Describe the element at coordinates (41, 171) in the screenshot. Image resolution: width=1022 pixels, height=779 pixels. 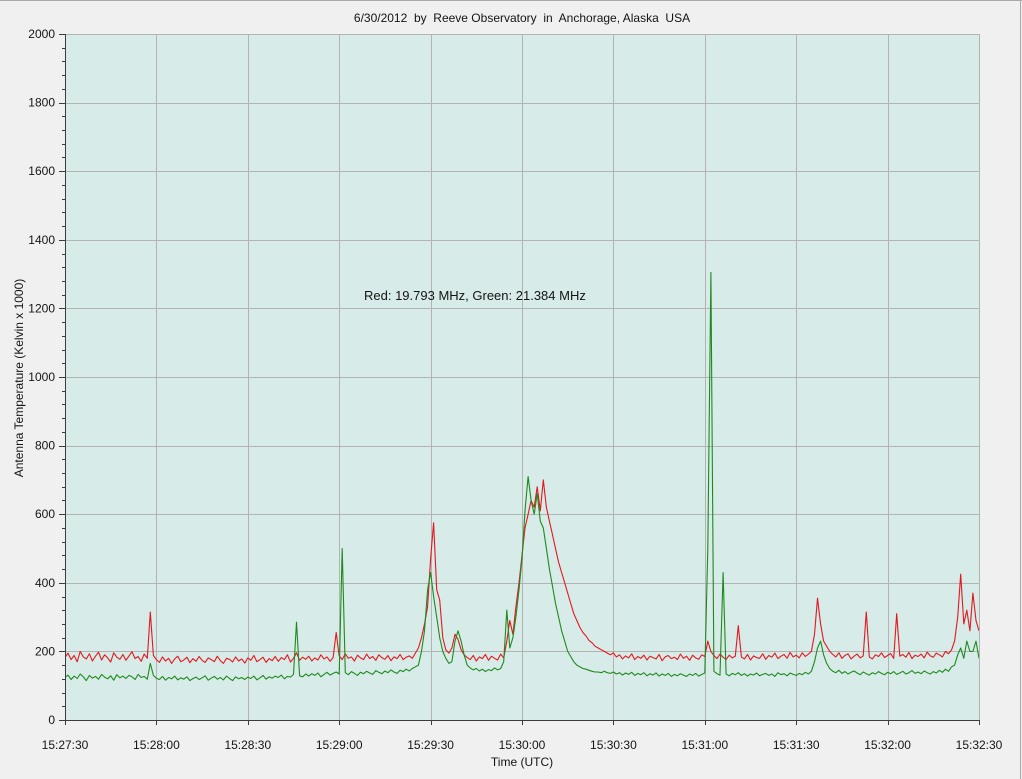
I see `y-tick-label: 1600` at that location.